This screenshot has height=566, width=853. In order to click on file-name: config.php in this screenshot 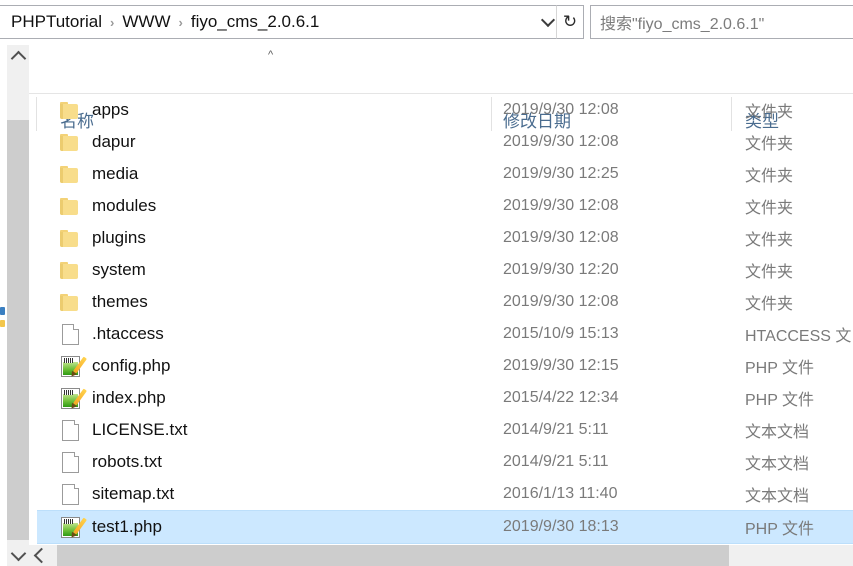, I will do `click(131, 365)`.